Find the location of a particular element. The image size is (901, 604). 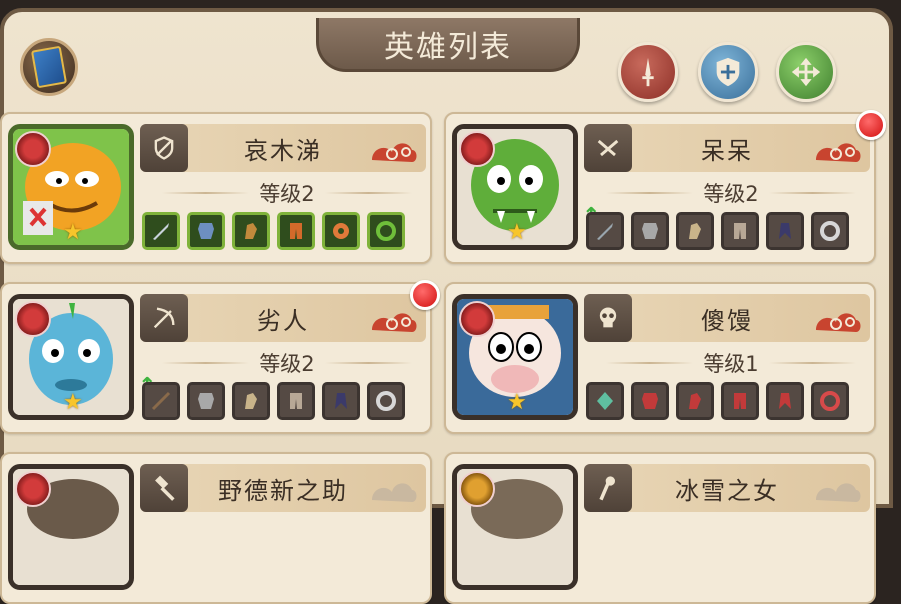

hero-name: 冰雪之女 is located at coordinates (727, 490).